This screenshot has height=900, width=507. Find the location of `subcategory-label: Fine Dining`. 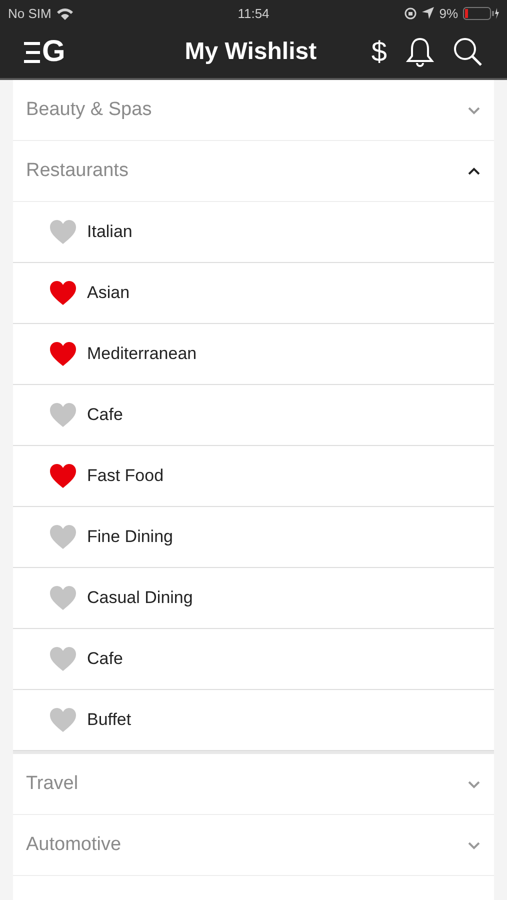

subcategory-label: Fine Dining is located at coordinates (130, 537).